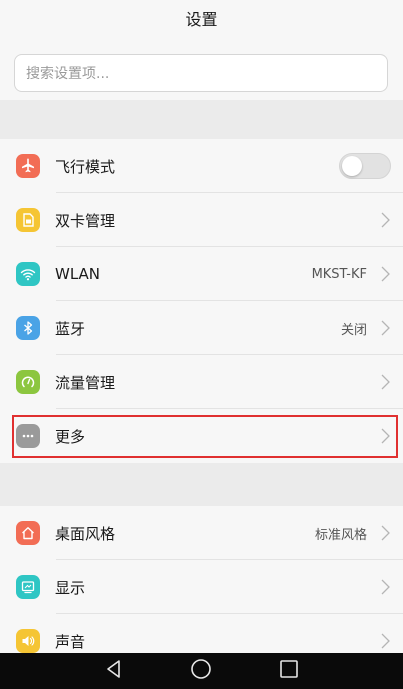 This screenshot has height=689, width=403. I want to click on sound-icon, so click(28, 641).